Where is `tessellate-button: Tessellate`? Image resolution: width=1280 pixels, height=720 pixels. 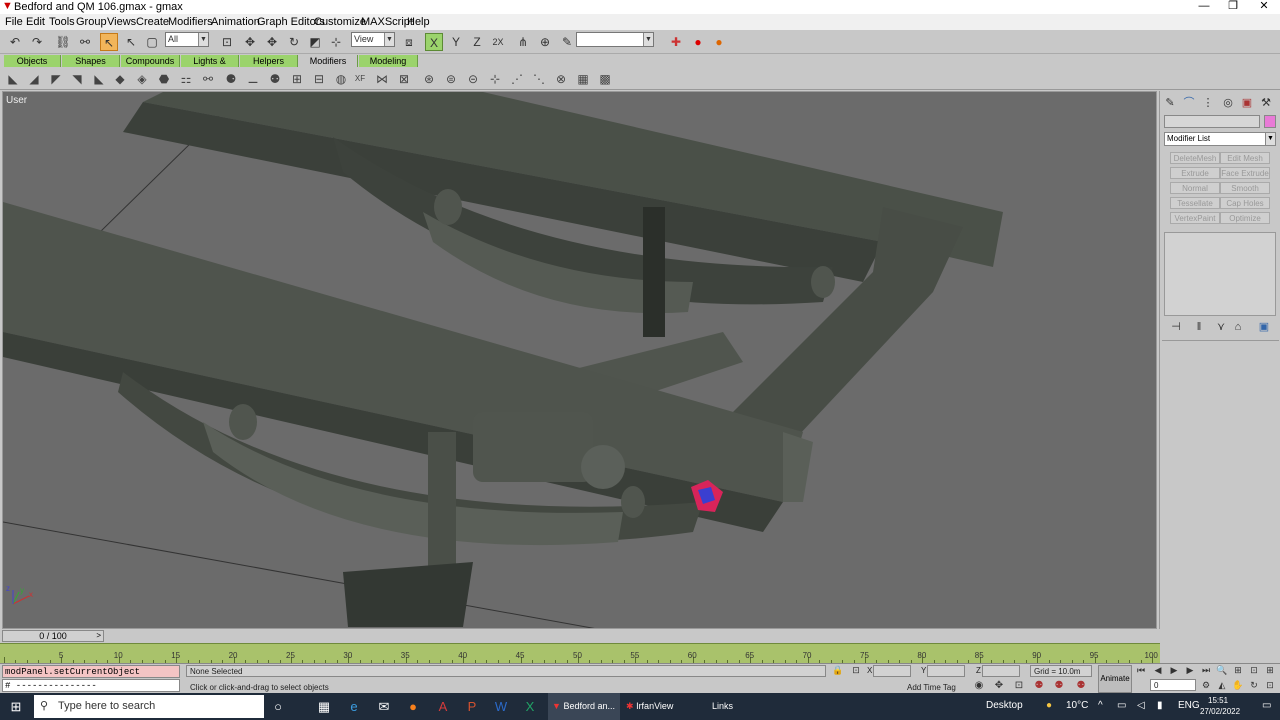 tessellate-button: Tessellate is located at coordinates (1195, 203).